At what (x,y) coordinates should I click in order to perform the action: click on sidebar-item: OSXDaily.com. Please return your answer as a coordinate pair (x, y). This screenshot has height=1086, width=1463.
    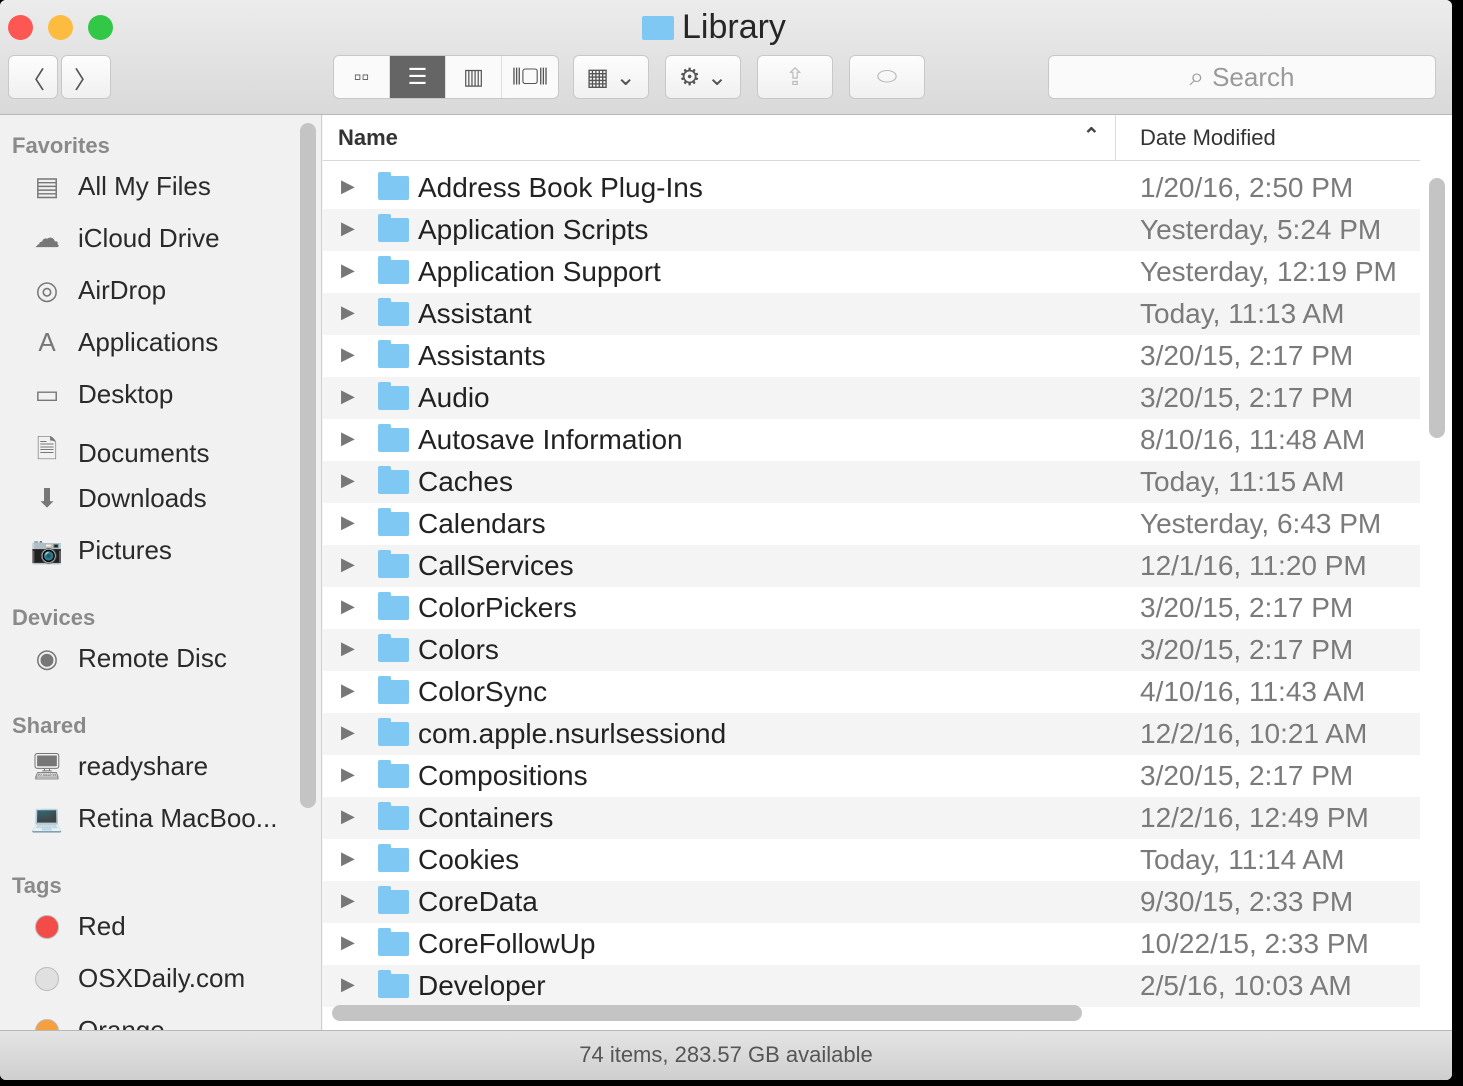
    Looking at the image, I should click on (136, 978).